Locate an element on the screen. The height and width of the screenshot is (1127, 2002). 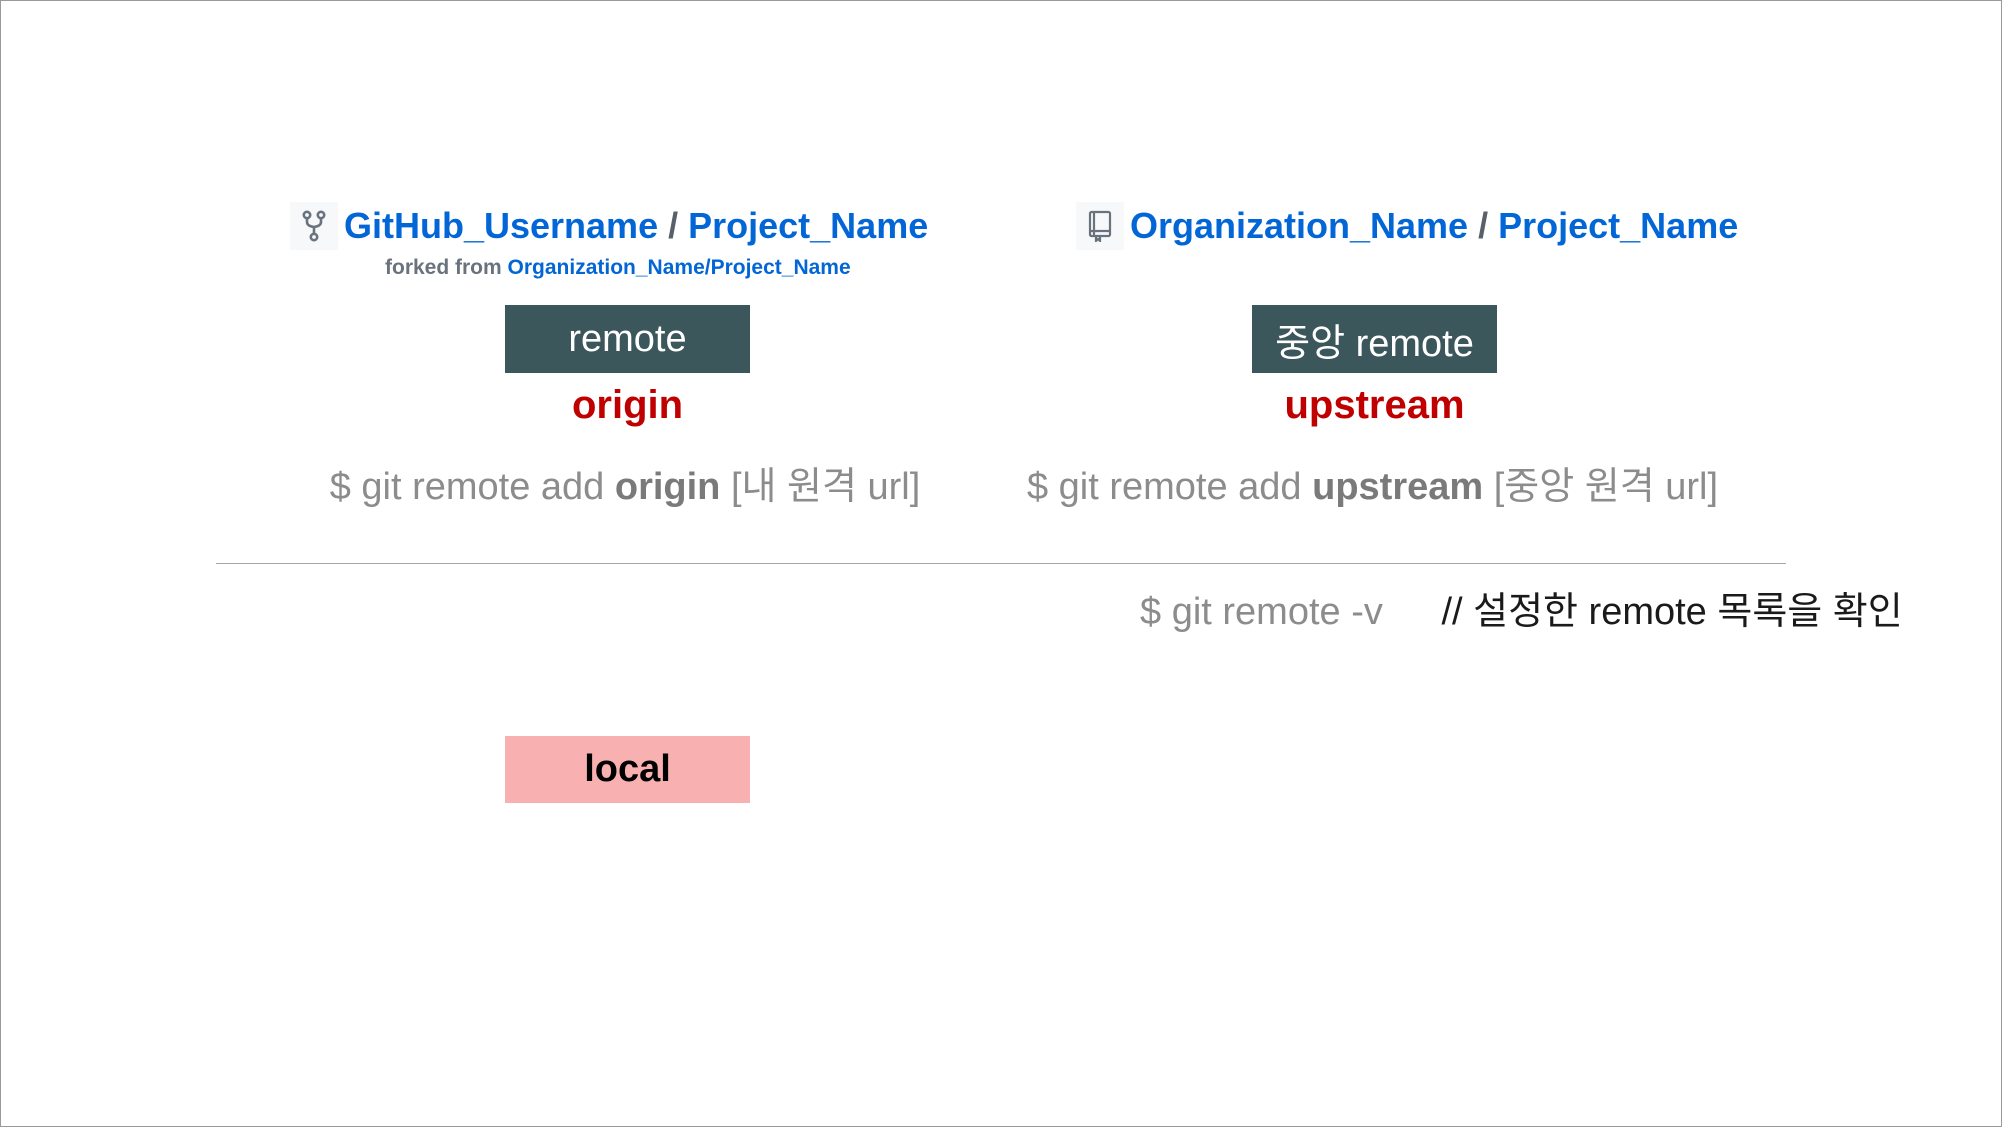
upstream-owner-link: Organization_Name is located at coordinates (1299, 226).